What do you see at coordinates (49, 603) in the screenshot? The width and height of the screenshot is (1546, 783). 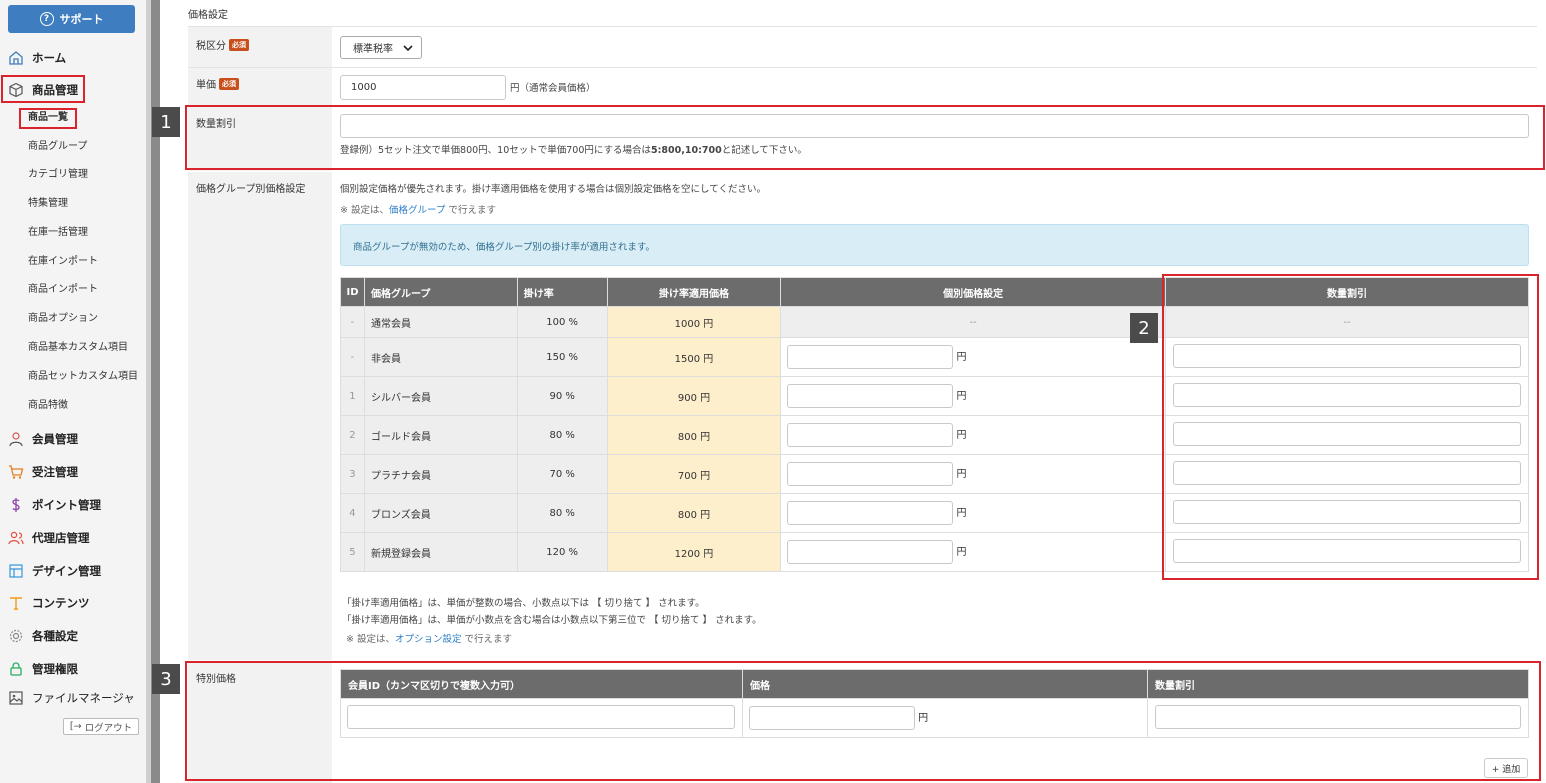 I see `sidebar-item-contents: コンテンツ` at bounding box center [49, 603].